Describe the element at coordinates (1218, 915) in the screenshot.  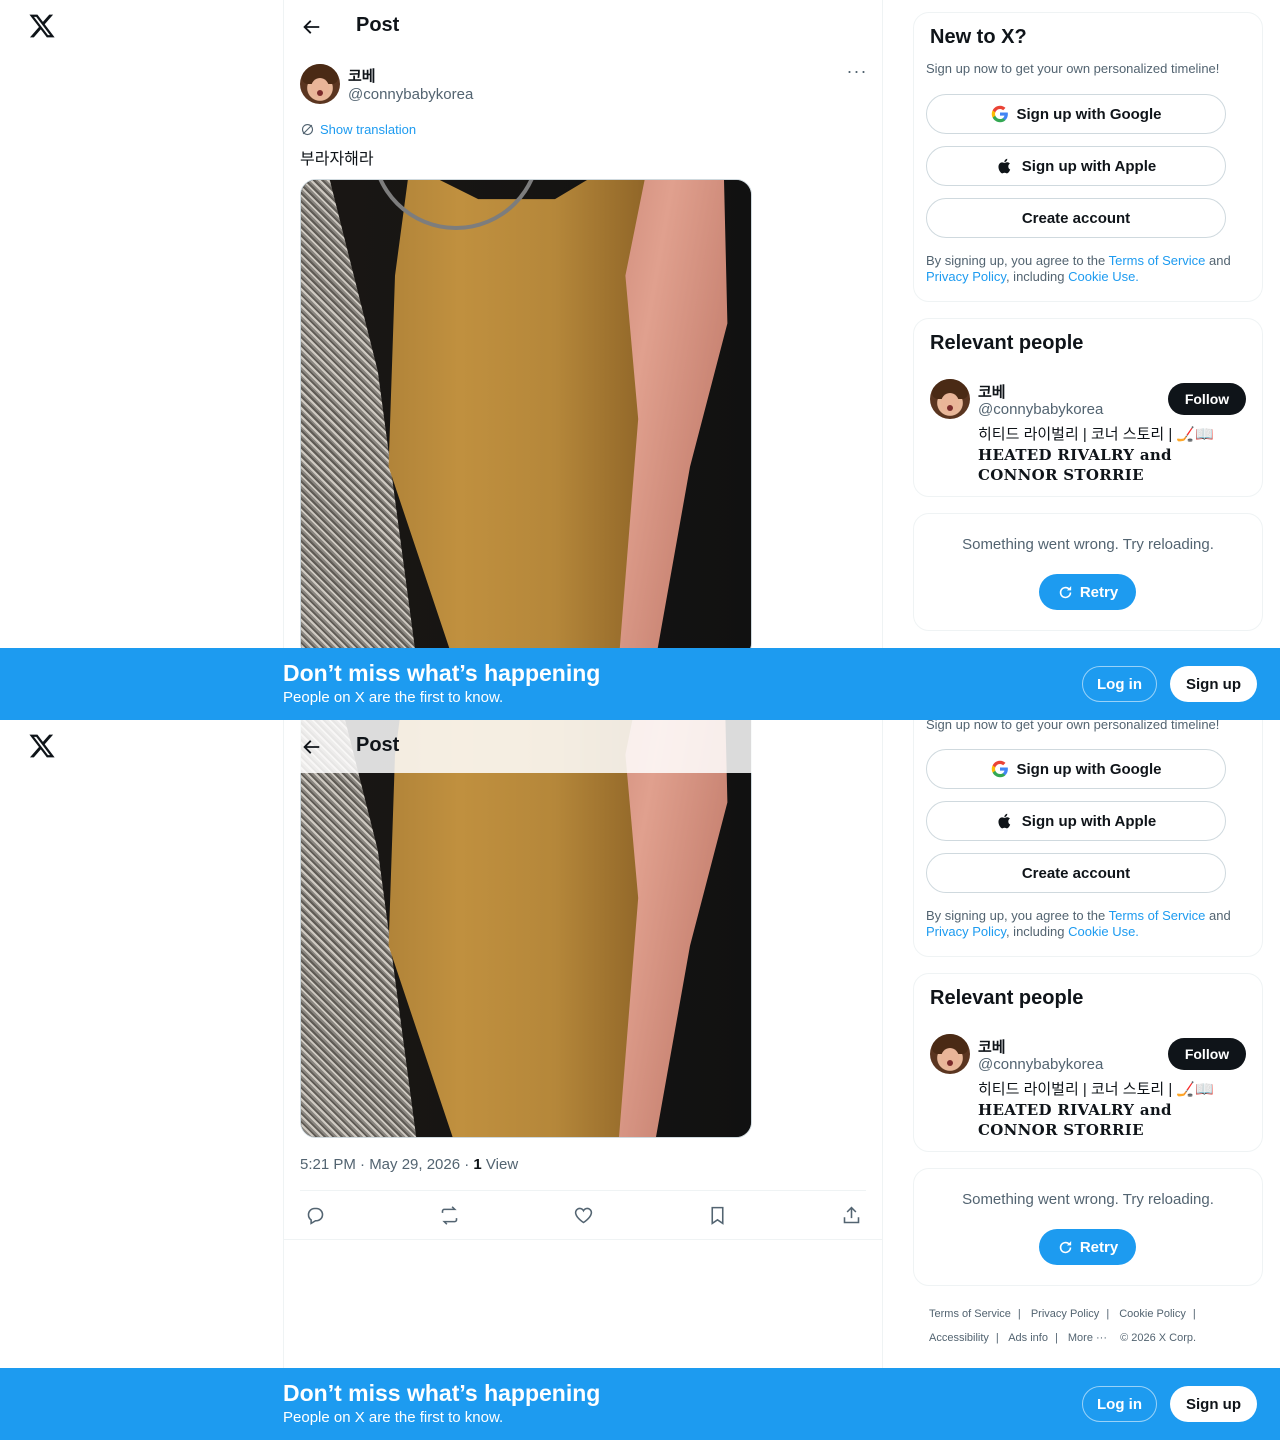
I see `legal-and: and` at that location.